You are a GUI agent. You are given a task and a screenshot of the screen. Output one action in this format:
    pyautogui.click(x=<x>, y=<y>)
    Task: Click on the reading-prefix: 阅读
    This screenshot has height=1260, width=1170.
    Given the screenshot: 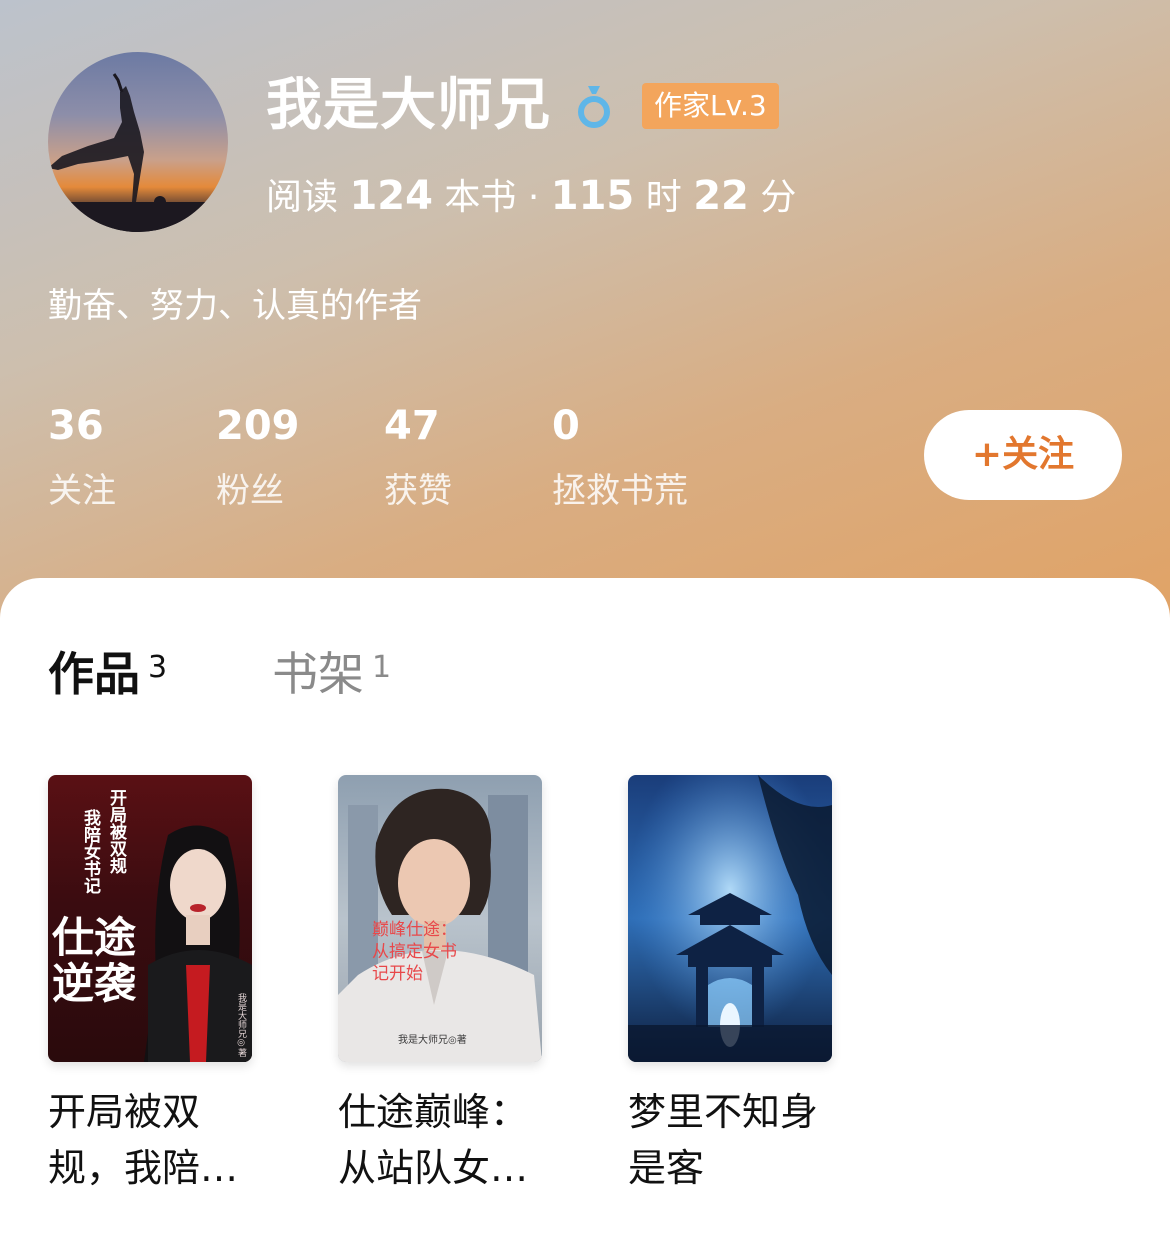 What is the action you would take?
    pyautogui.click(x=302, y=197)
    